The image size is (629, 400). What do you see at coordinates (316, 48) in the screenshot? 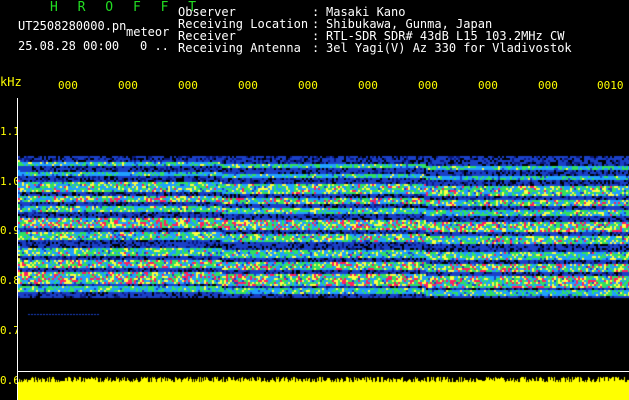
I see `antenna-colon: :` at bounding box center [316, 48].